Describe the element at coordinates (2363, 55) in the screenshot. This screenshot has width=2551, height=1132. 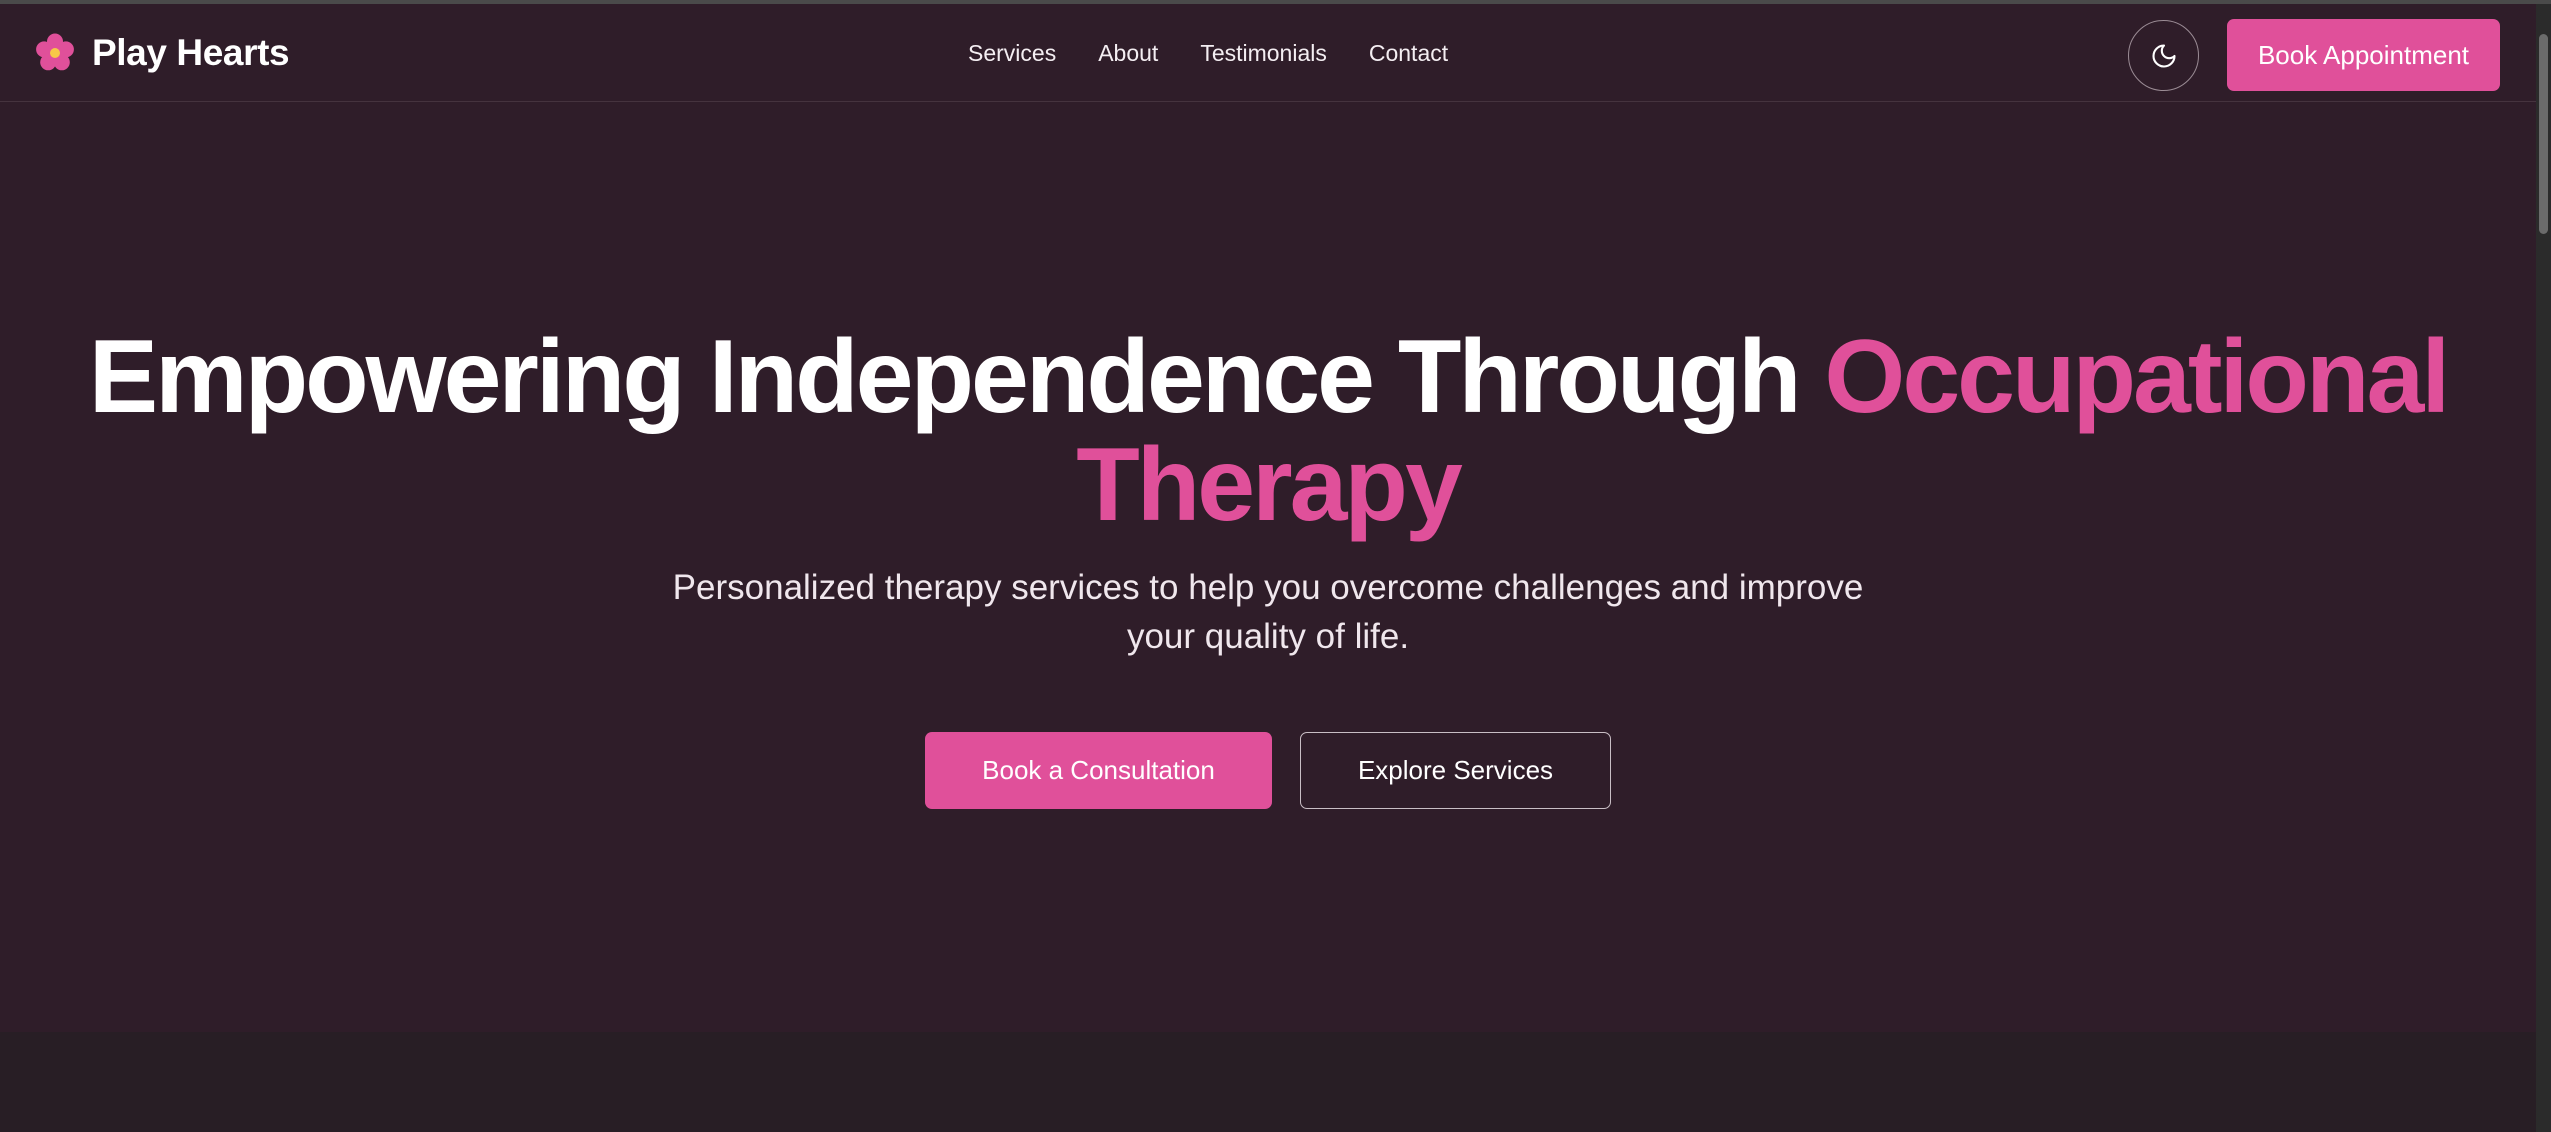
I see `book-appointment-button: Book Appointment` at that location.